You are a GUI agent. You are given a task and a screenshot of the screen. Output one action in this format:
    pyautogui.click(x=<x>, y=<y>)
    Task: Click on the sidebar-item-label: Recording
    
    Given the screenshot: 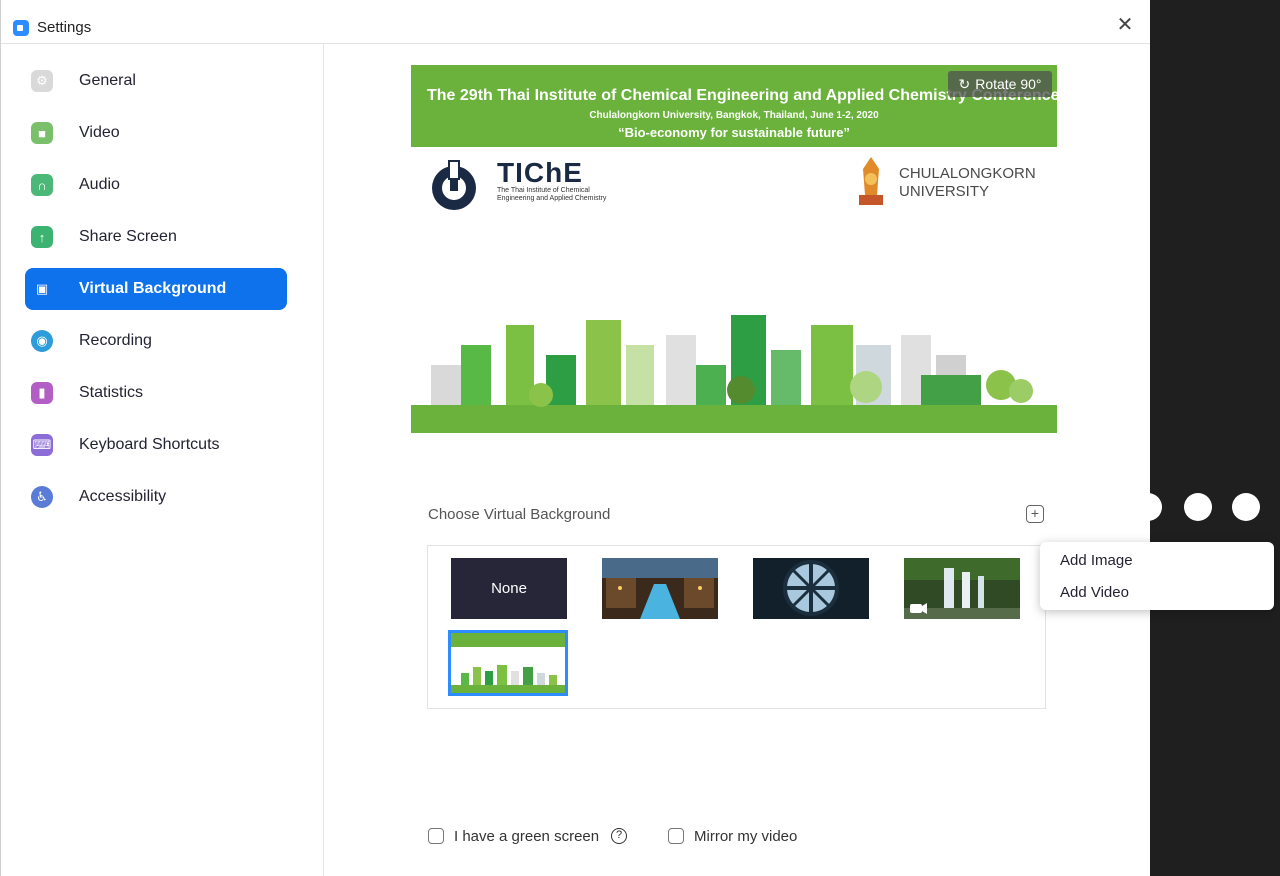 What is the action you would take?
    pyautogui.click(x=115, y=340)
    